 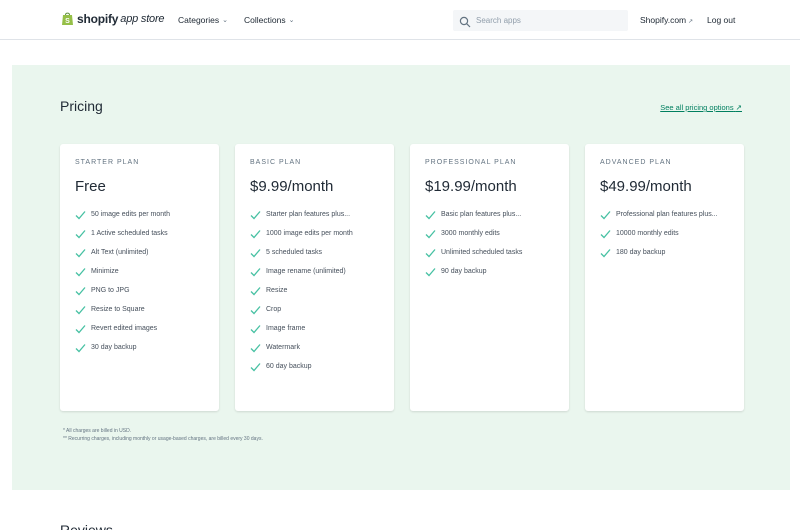 I want to click on plan-feature: Revert edited images, so click(x=139, y=329).